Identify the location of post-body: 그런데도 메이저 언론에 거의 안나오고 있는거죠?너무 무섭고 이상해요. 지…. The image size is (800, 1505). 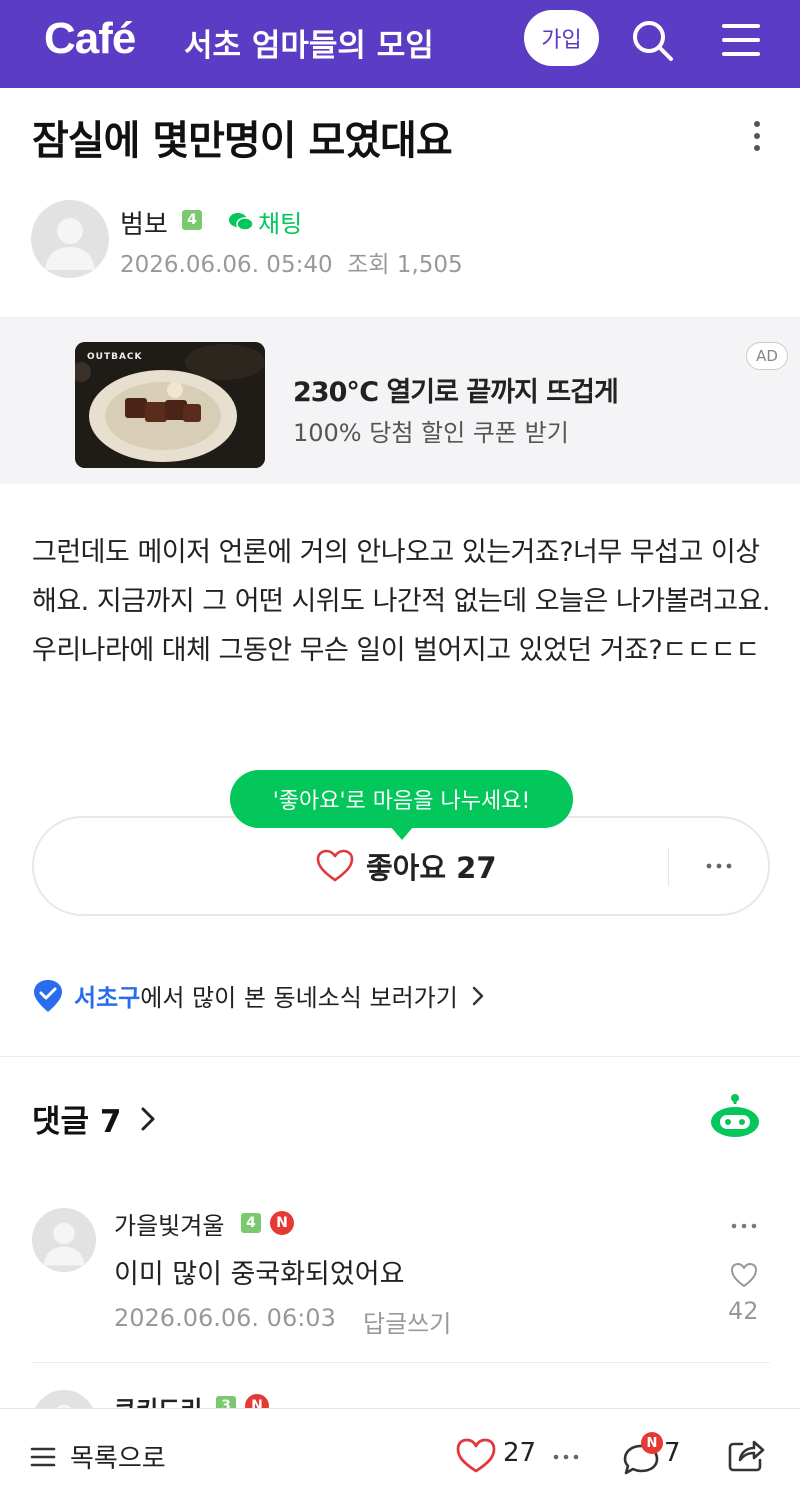
(401, 601).